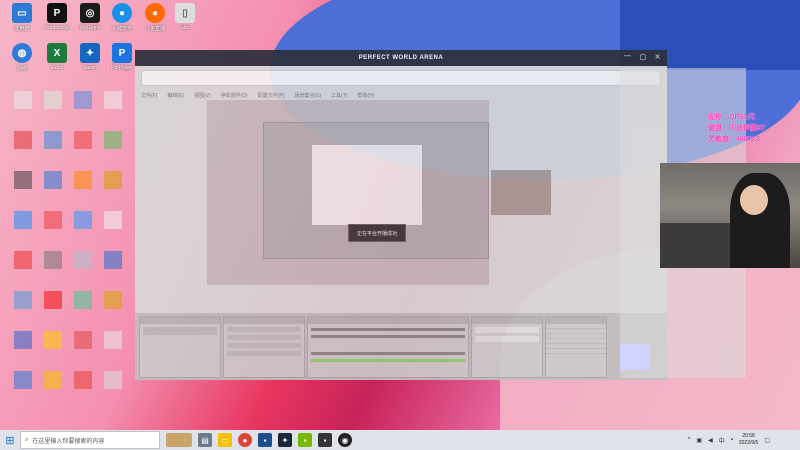 The width and height of the screenshot is (800, 450). What do you see at coordinates (710, 440) in the screenshot?
I see `volume-icon: ◀` at bounding box center [710, 440].